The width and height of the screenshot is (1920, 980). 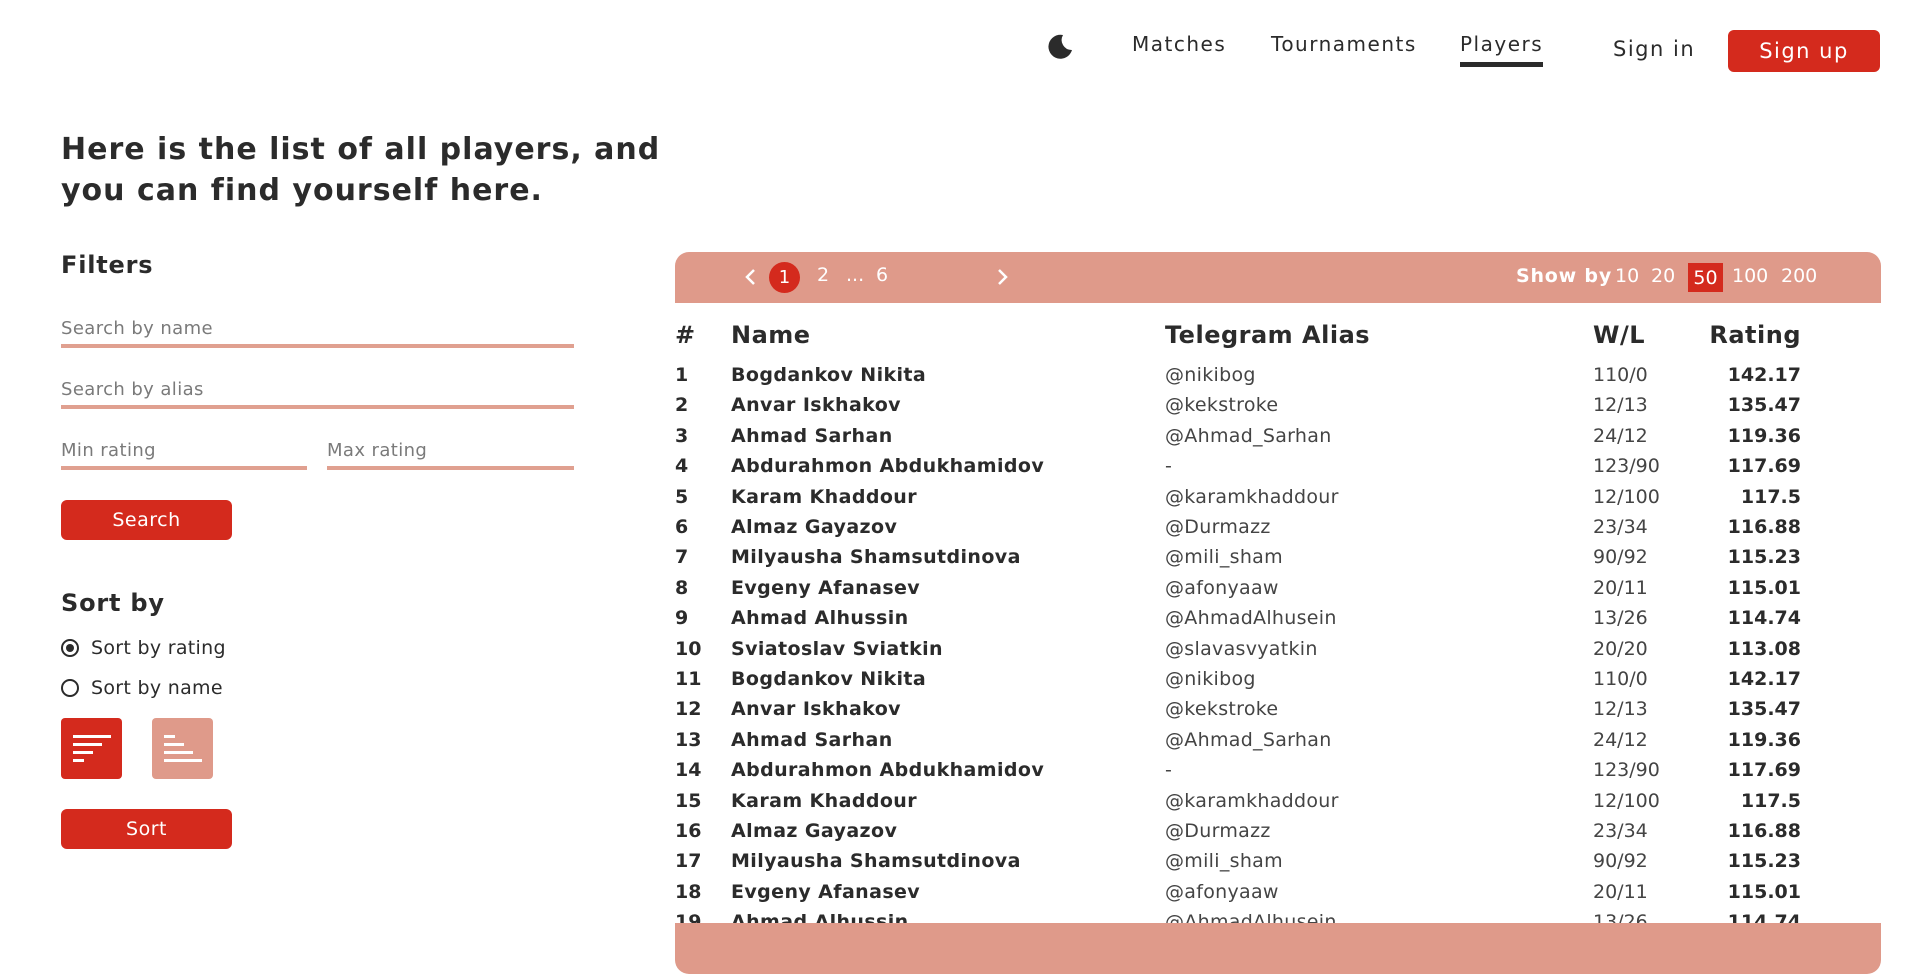 What do you see at coordinates (1755, 335) in the screenshot?
I see `header-rating: Rating` at bounding box center [1755, 335].